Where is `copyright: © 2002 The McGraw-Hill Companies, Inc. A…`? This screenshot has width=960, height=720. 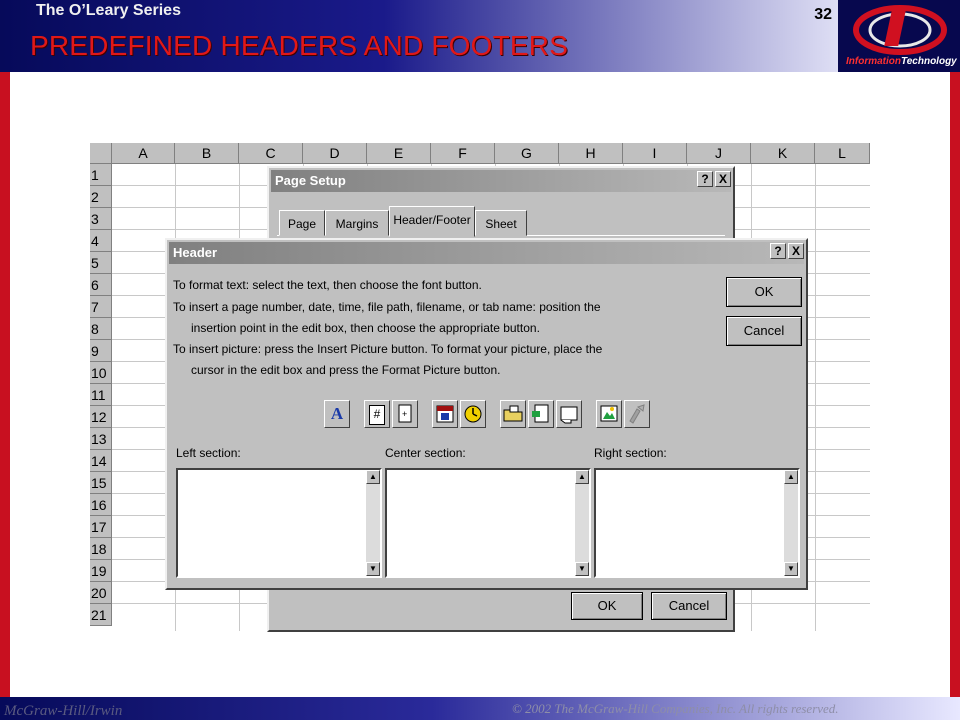 copyright: © 2002 The McGraw-Hill Companies, Inc. A… is located at coordinates (675, 708).